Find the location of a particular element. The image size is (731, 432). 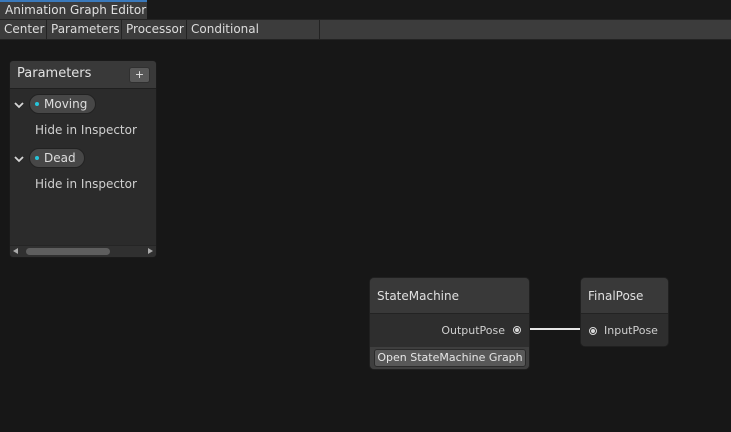

output-port-icon is located at coordinates (517, 330).